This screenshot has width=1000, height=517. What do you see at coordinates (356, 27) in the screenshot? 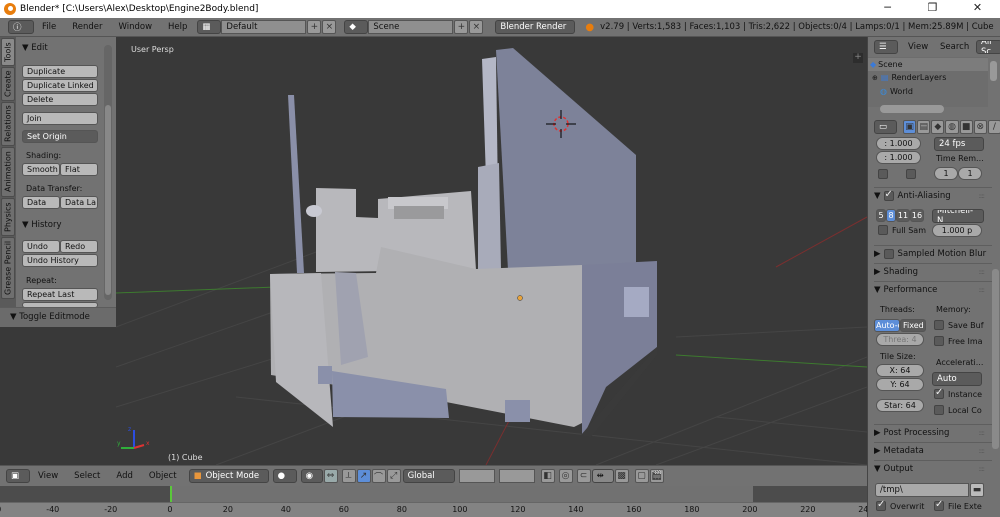
I see `scene-icon: ◆` at bounding box center [356, 27].